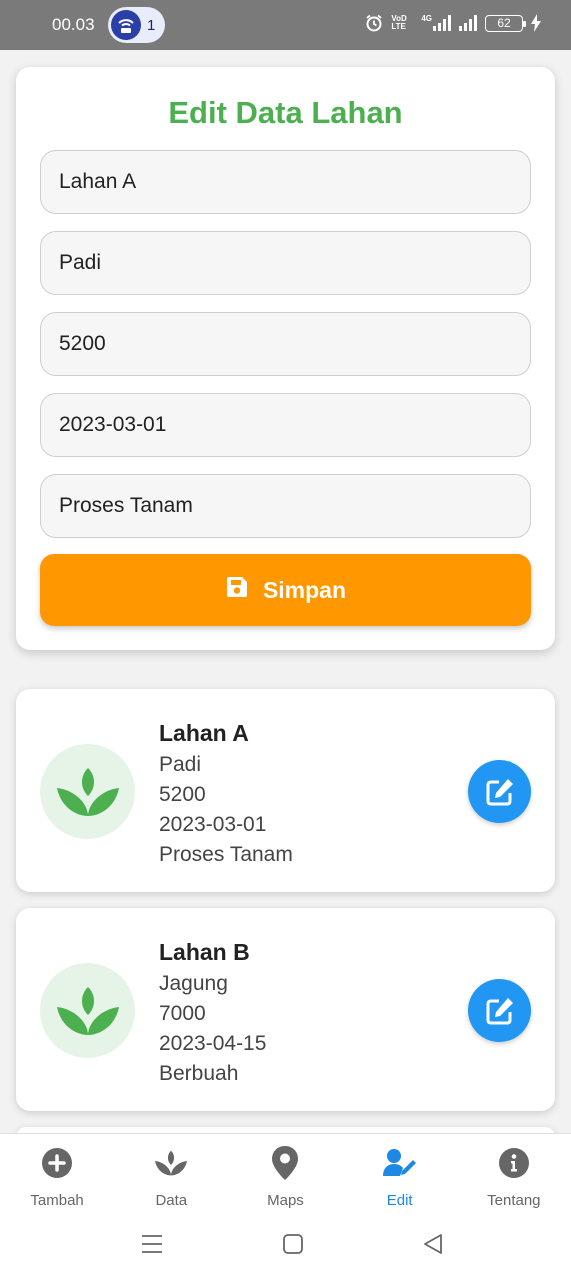  What do you see at coordinates (374, 23) in the screenshot?
I see `alarm-icon` at bounding box center [374, 23].